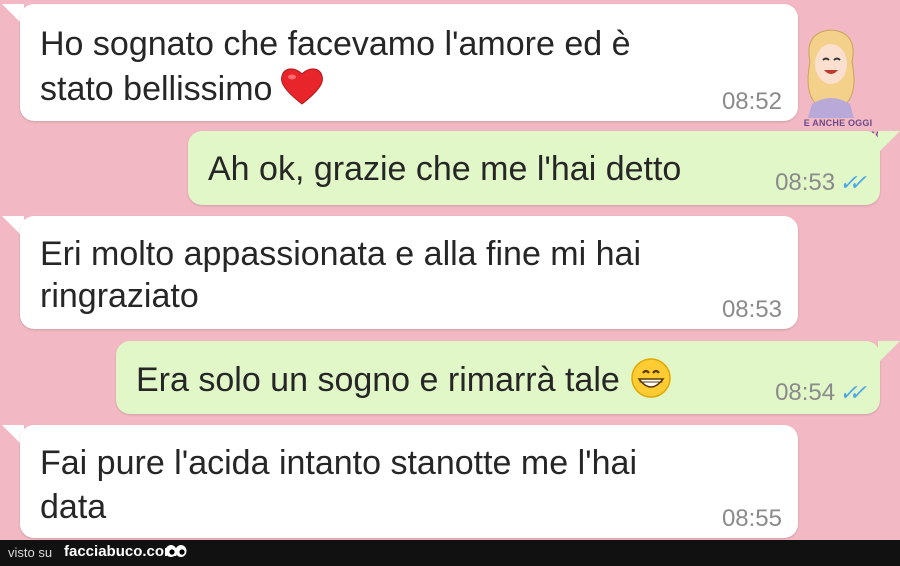  What do you see at coordinates (302, 86) in the screenshot?
I see `heart-icon` at bounding box center [302, 86].